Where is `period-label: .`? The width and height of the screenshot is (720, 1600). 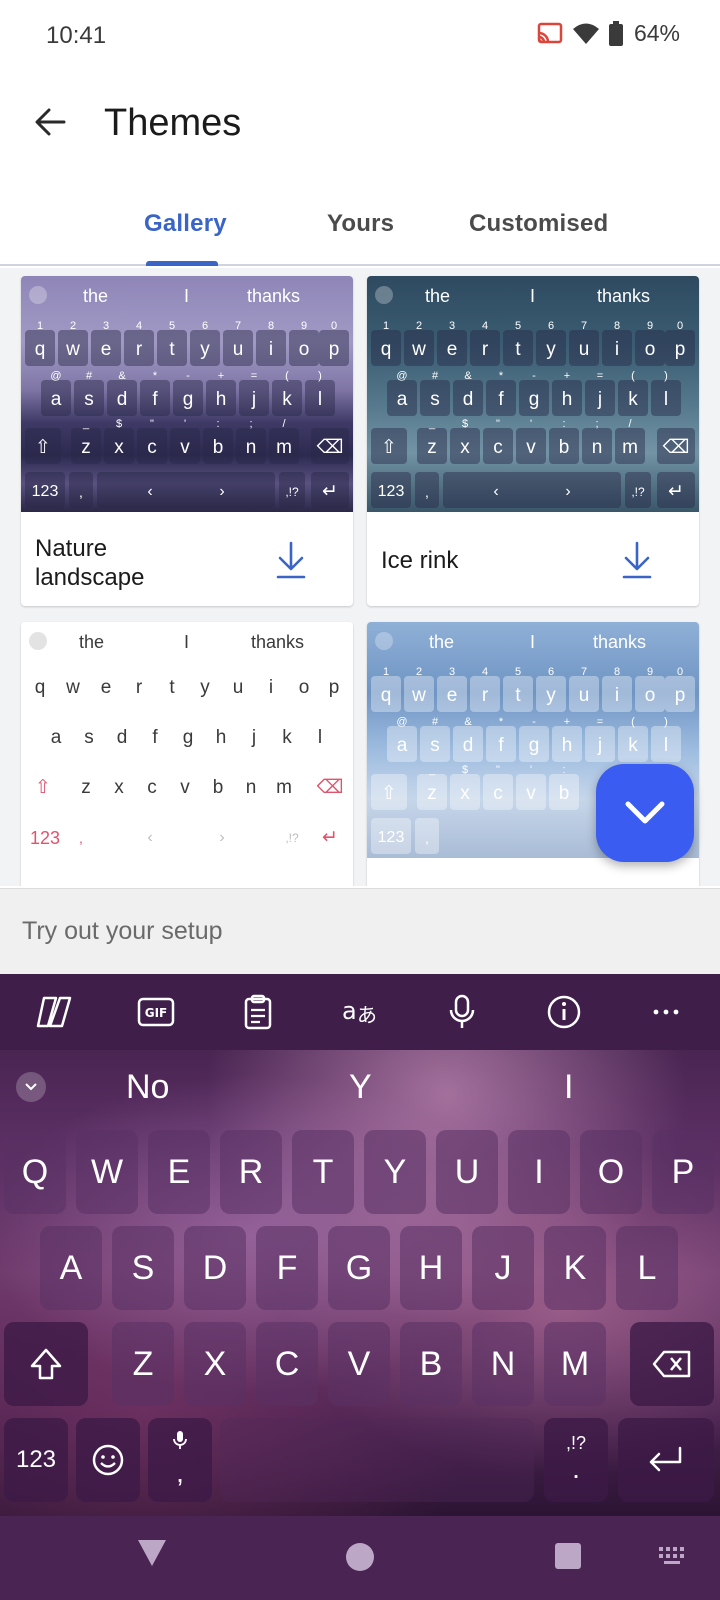
period-label: . is located at coordinates (576, 1468).